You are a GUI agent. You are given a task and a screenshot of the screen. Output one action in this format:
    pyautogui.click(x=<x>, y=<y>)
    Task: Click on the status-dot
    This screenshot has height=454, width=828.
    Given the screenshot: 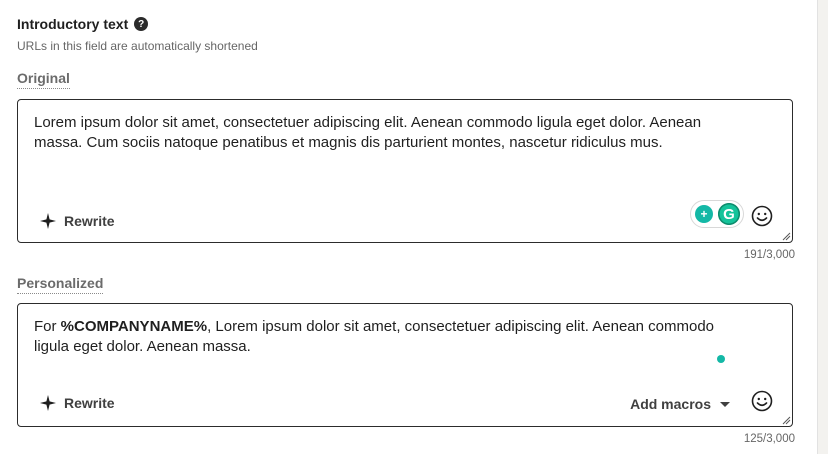 What is the action you would take?
    pyautogui.click(x=721, y=359)
    